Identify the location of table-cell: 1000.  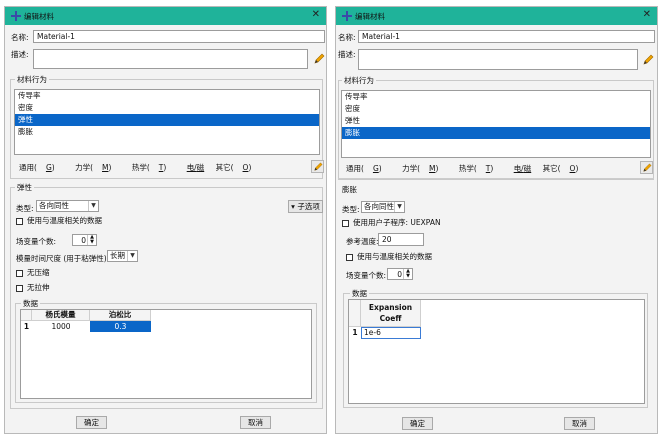
(61, 326).